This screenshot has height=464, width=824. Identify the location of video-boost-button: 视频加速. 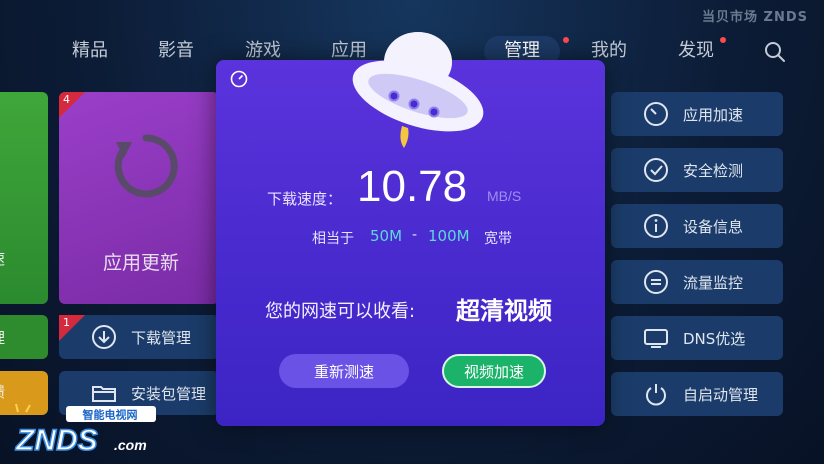
(494, 371).